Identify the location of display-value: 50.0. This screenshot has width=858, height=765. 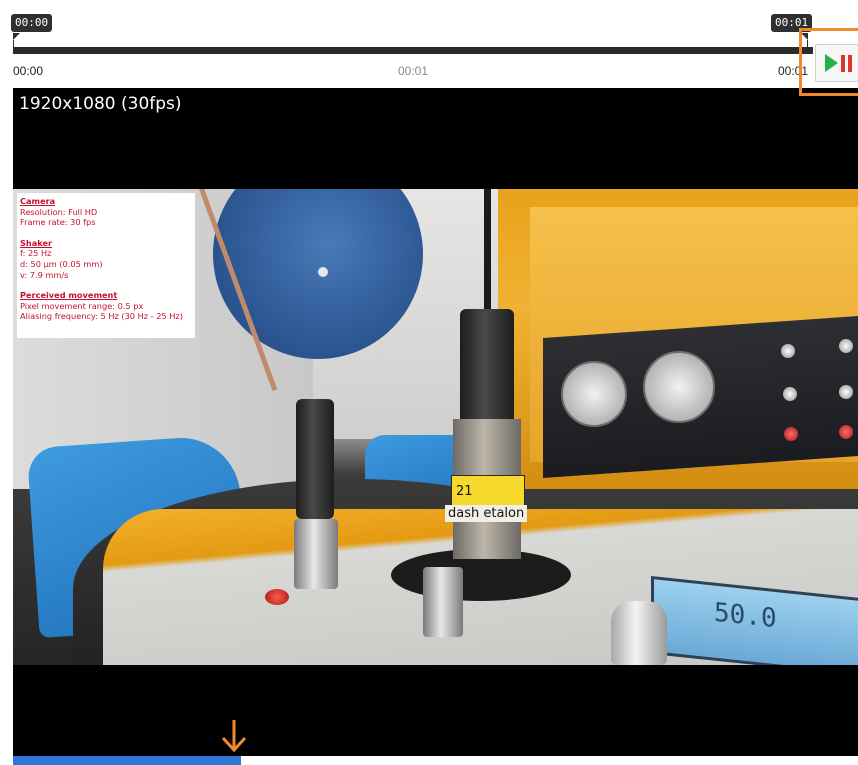
(745, 616).